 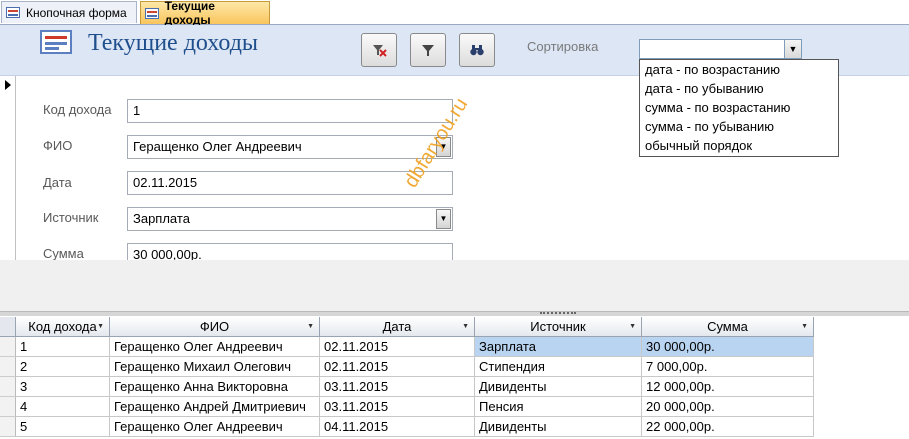 I want to click on table-cell: 2, so click(x=63, y=367).